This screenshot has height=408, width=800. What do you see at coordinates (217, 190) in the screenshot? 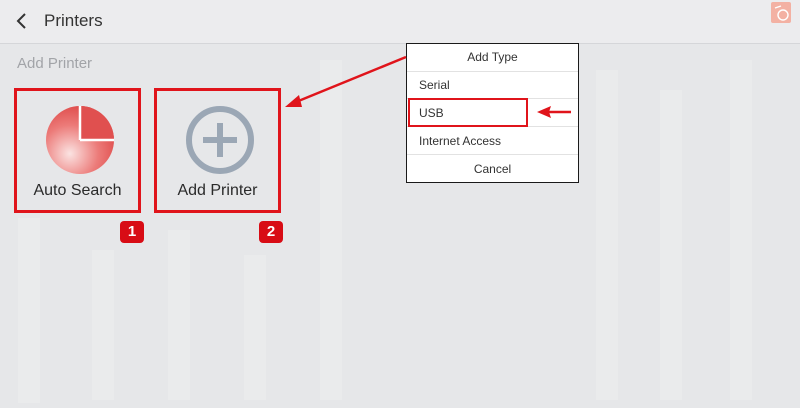
I see `add-printer-label: Add Printer` at bounding box center [217, 190].